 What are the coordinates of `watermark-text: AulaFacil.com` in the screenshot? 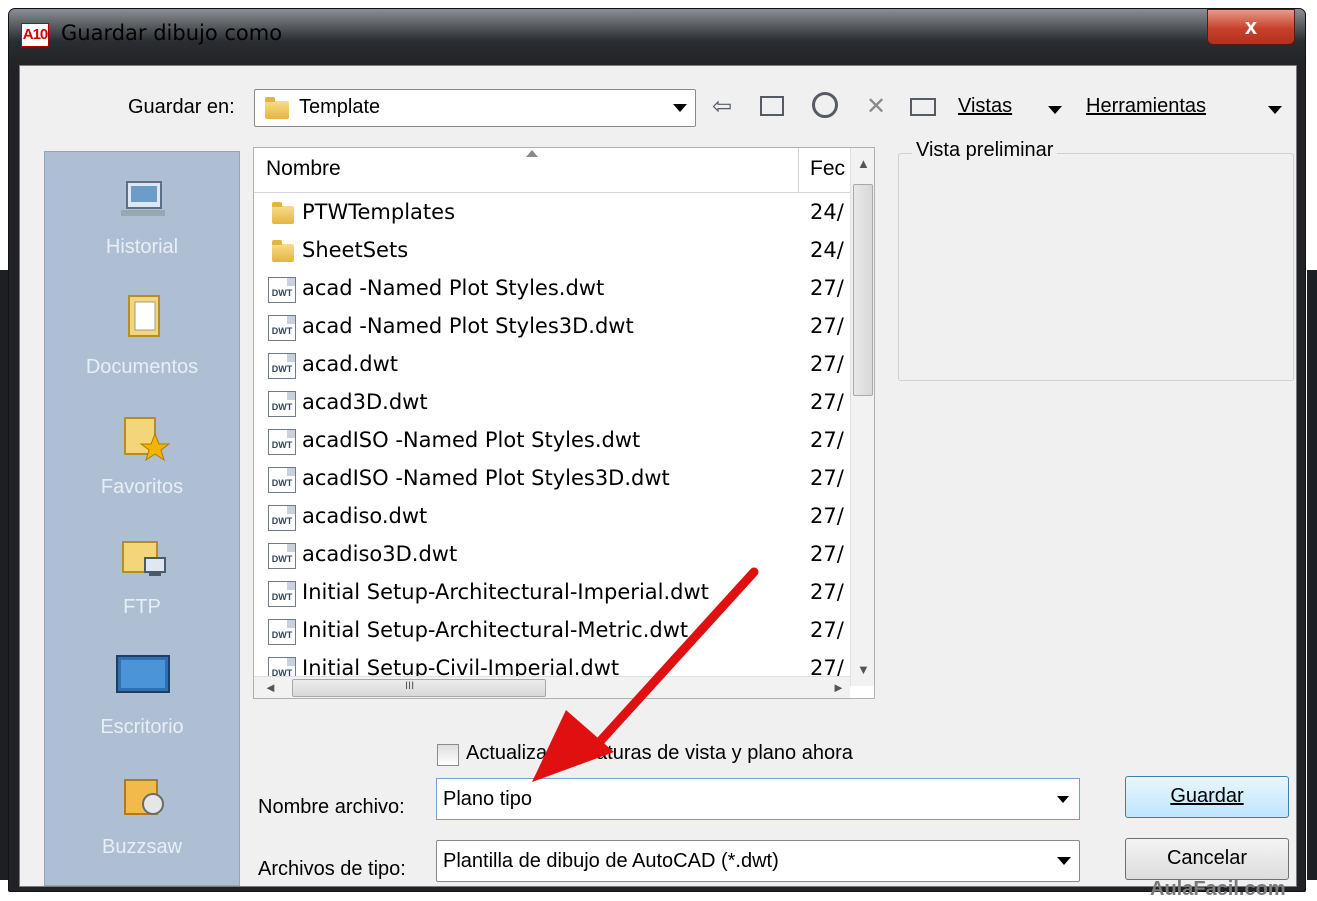 It's located at (1218, 889).